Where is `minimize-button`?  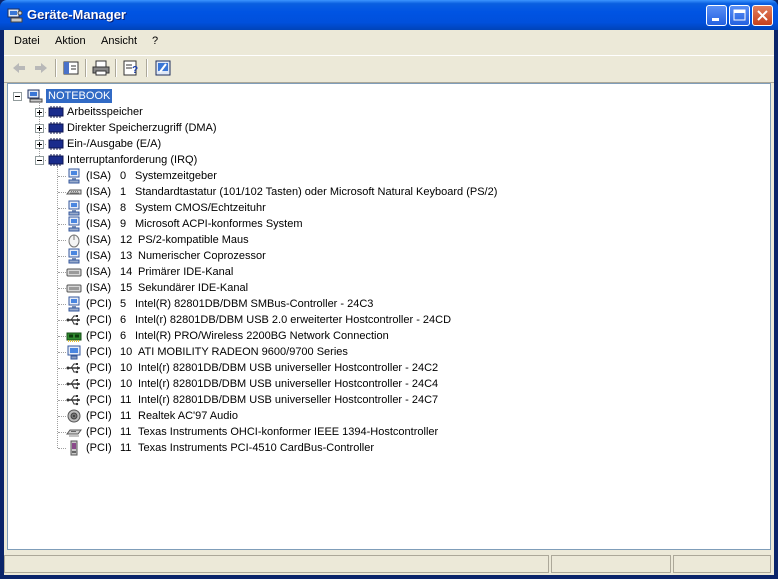 minimize-button is located at coordinates (716, 15).